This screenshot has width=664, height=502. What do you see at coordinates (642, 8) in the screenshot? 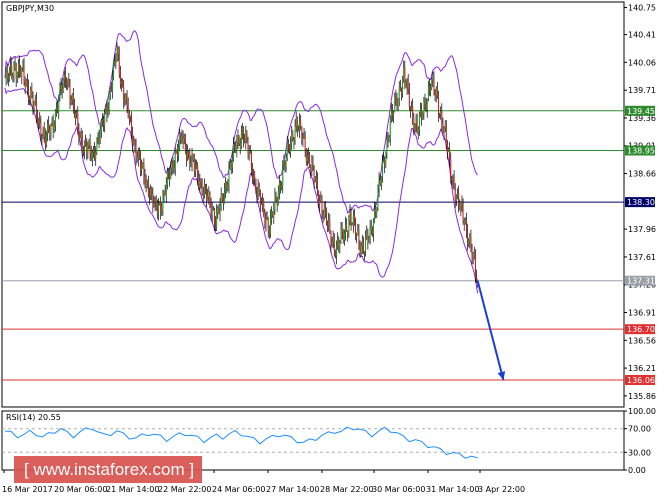
I see `y-tick-label: 140.75` at bounding box center [642, 8].